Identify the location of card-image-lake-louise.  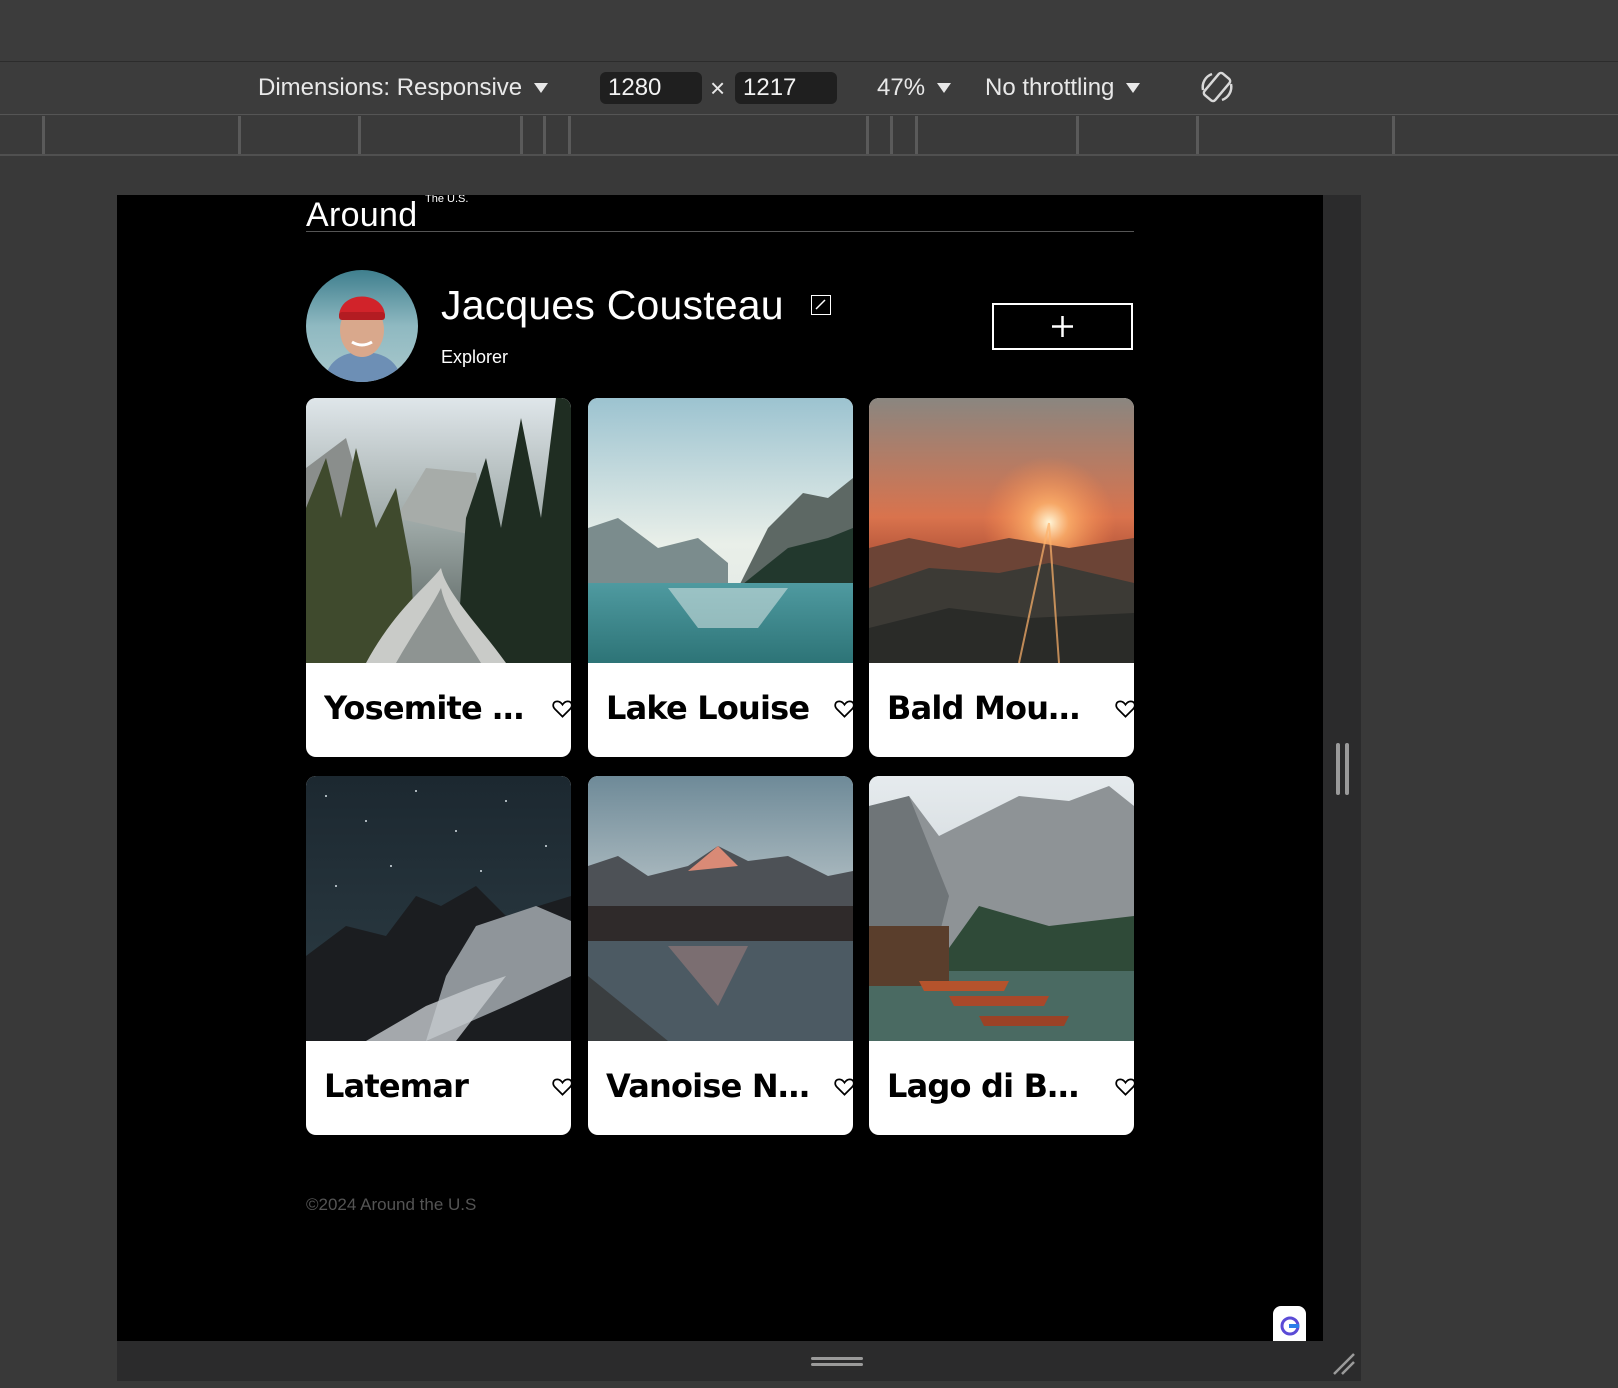
(720, 530).